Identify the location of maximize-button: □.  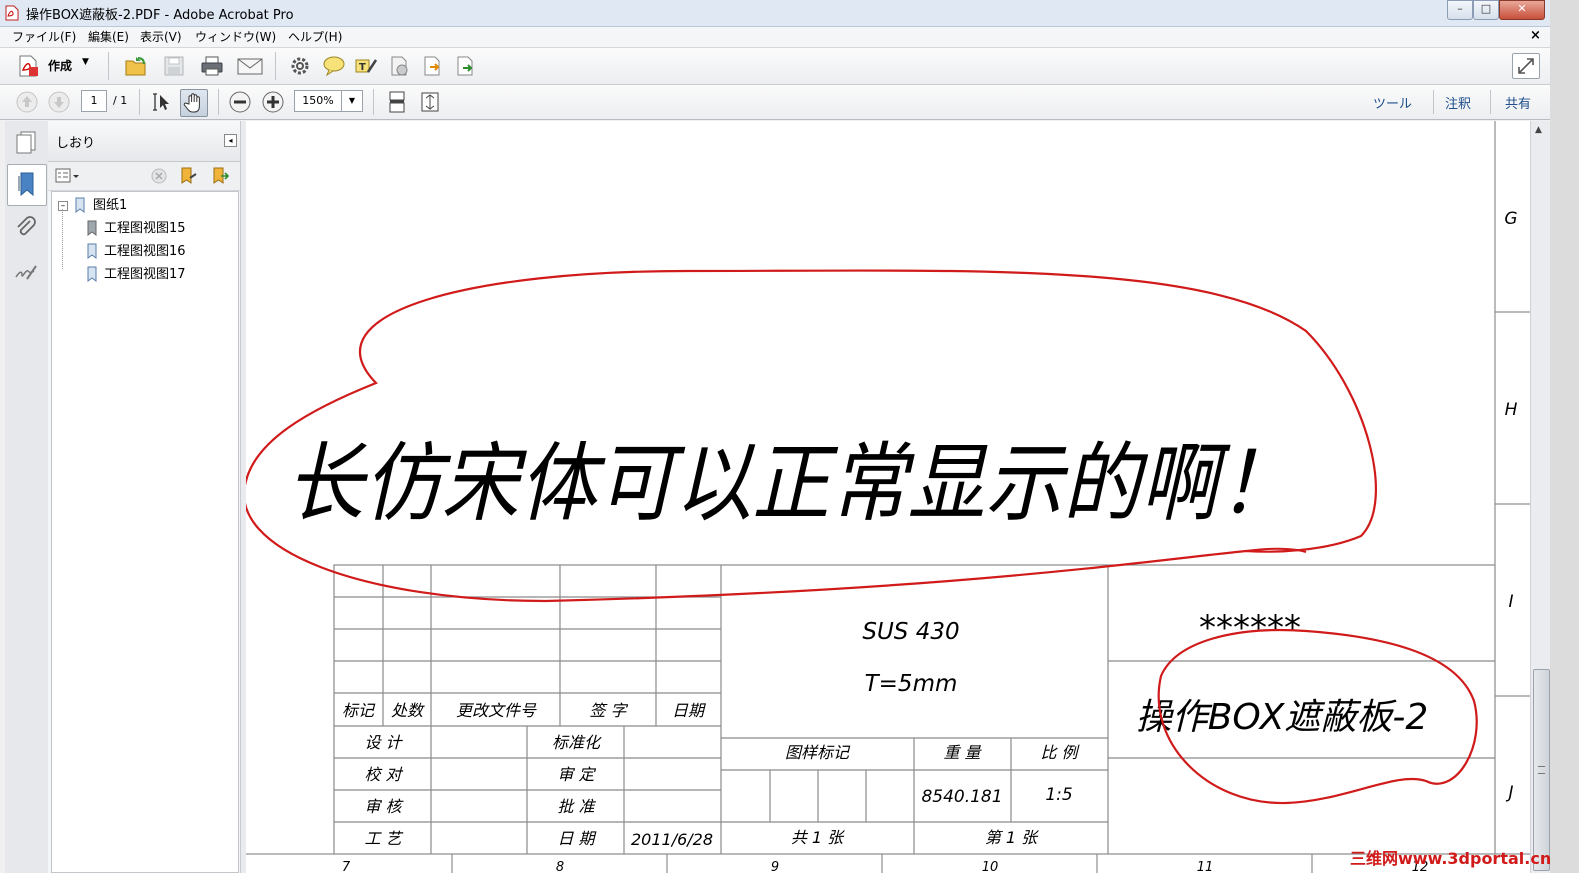
(1486, 10).